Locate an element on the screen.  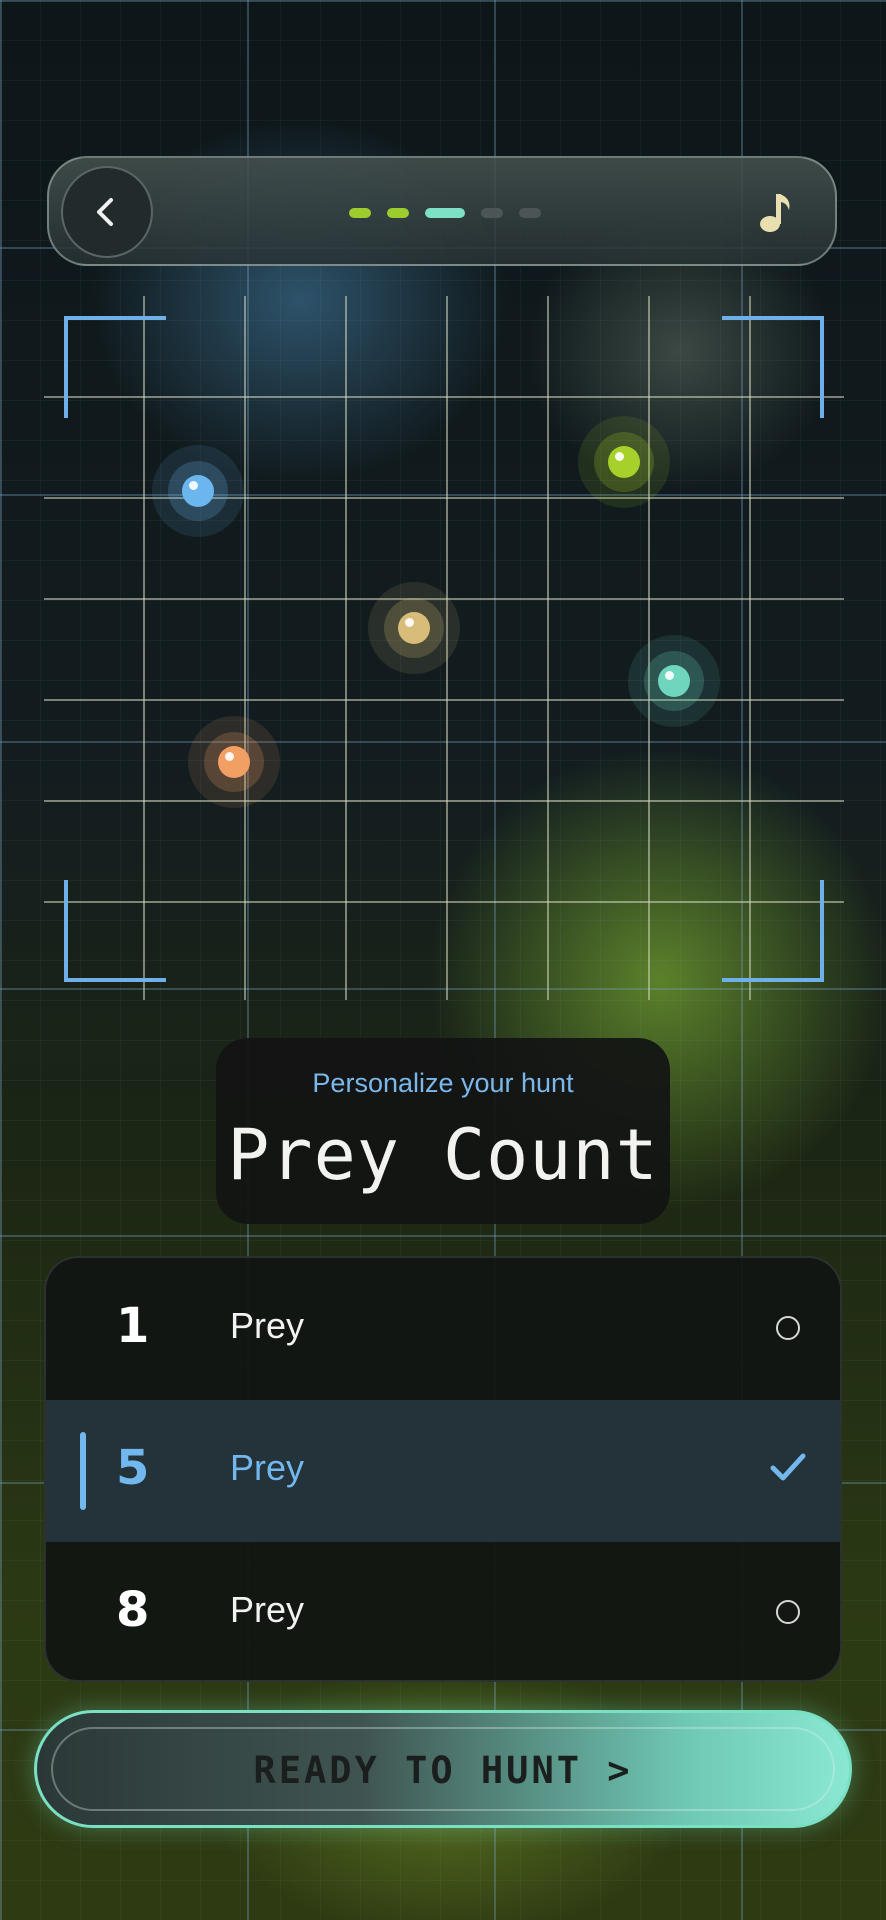
option-number: 8 is located at coordinates (133, 1610).